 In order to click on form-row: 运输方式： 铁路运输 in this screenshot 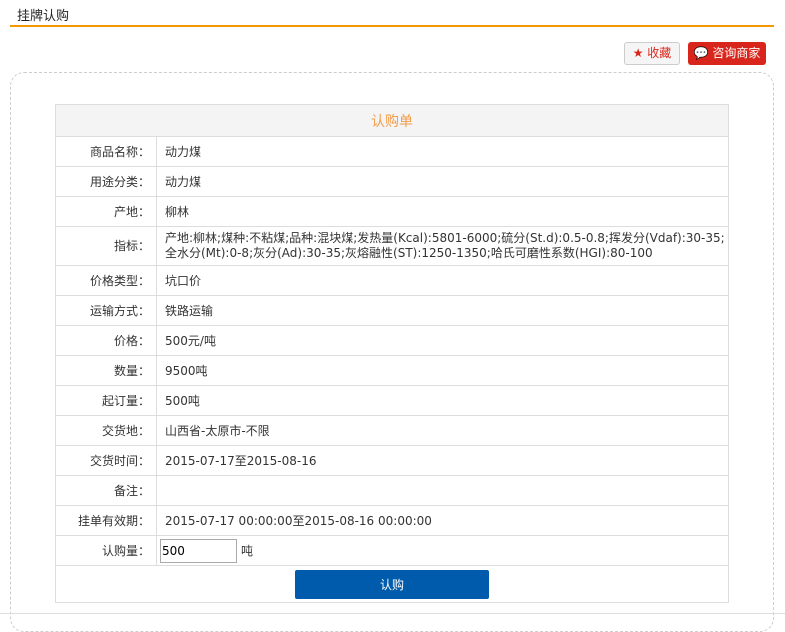, I will do `click(392, 310)`.